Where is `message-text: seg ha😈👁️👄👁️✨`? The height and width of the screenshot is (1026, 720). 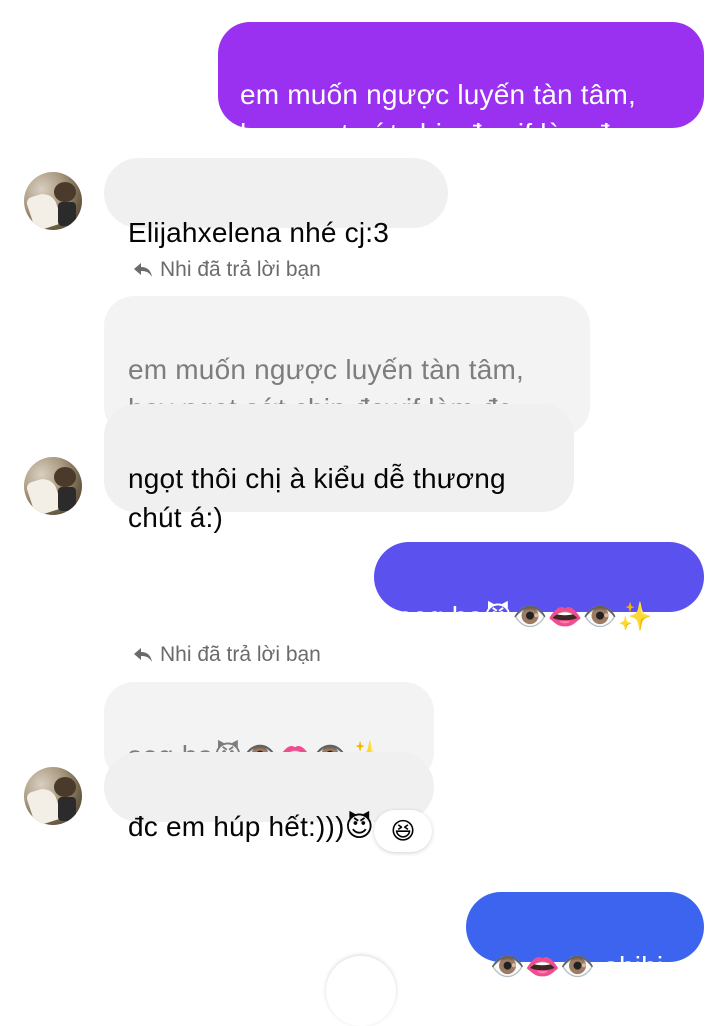
message-text: seg ha😈👁️👄👁️✨ is located at coordinates (525, 616).